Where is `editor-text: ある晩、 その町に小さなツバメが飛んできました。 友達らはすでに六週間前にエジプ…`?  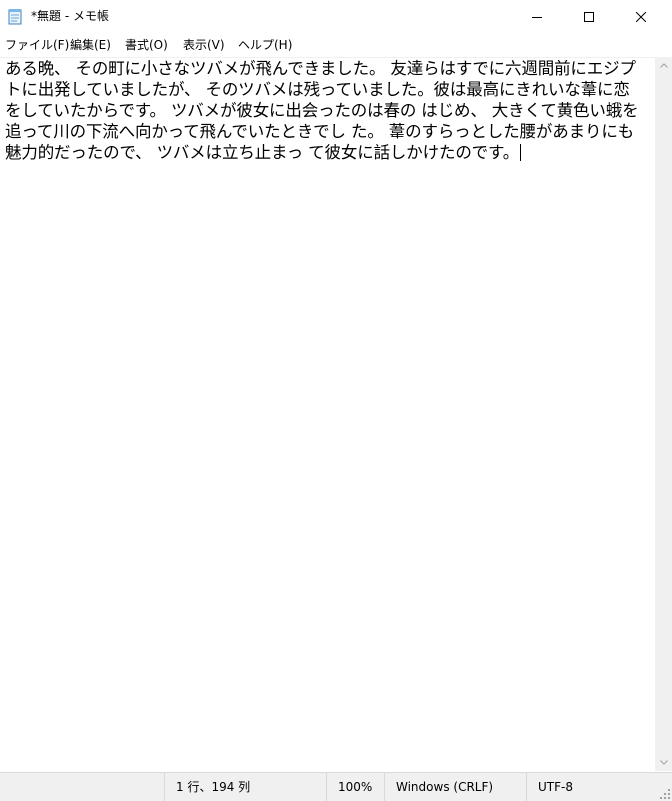
editor-text: ある晩、 その町に小さなツバメが飛んできました。 友達らはすでに六週間前にエジプ… is located at coordinates (322, 110).